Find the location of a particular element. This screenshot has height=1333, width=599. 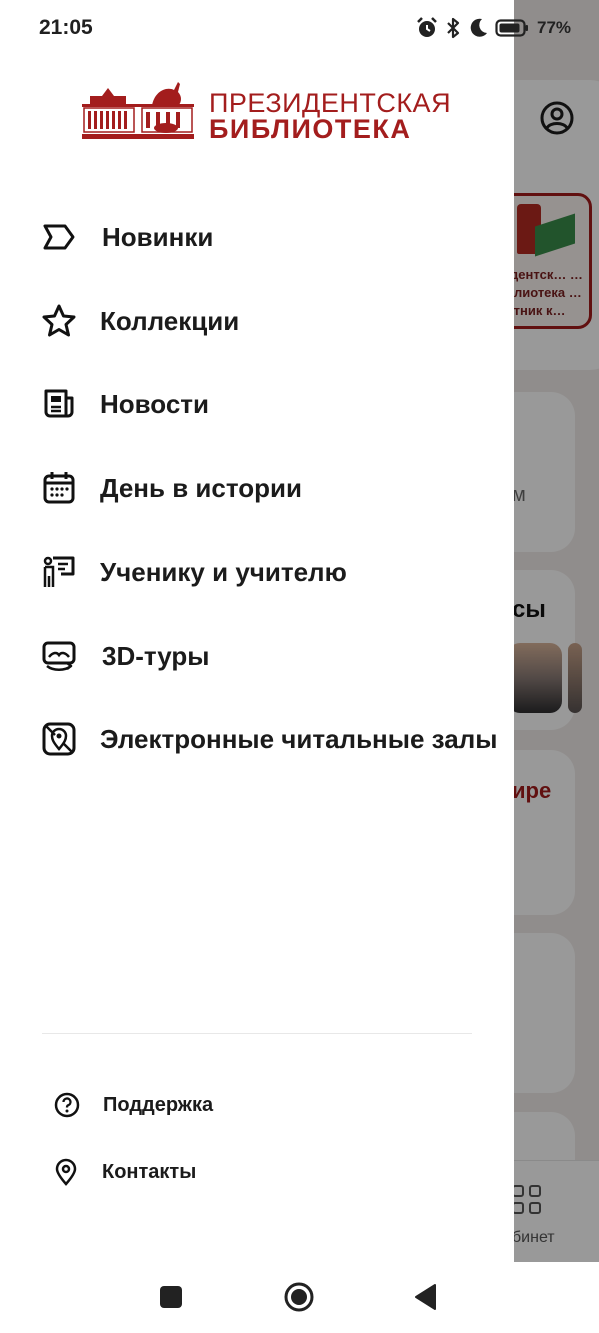

menu-item-news: Новости is located at coordinates (257, 404).